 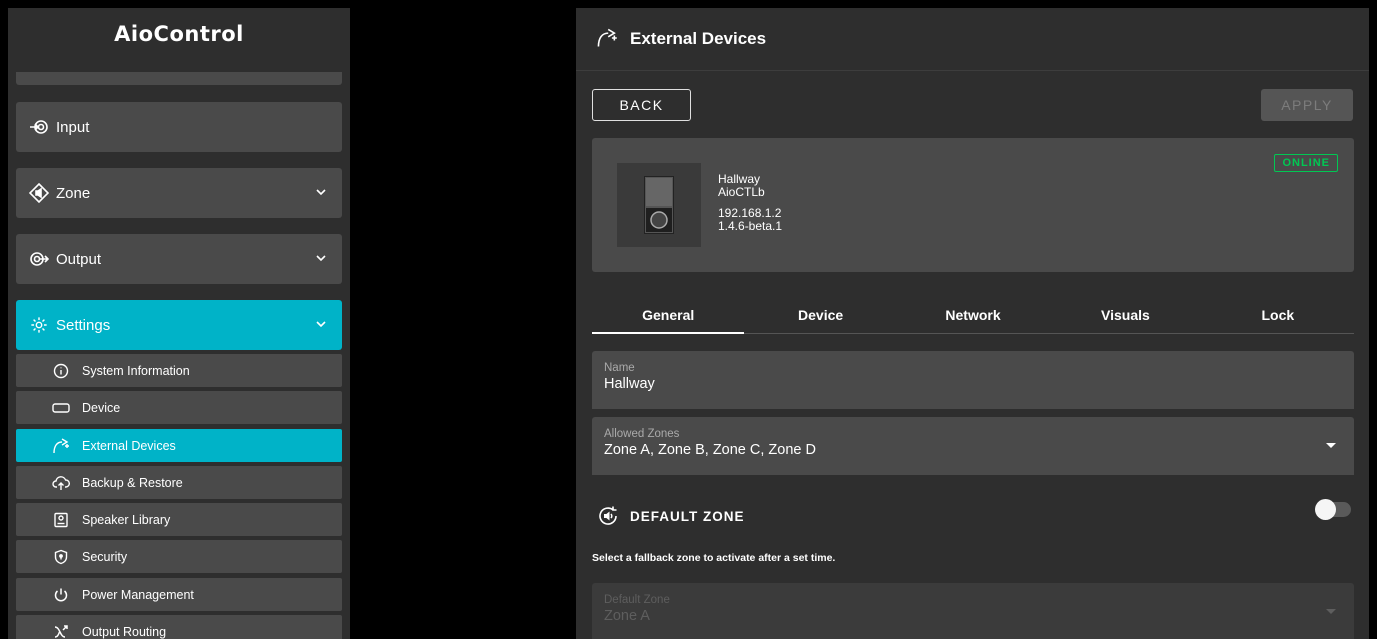 I want to click on tab-device: Device, so click(x=820, y=316).